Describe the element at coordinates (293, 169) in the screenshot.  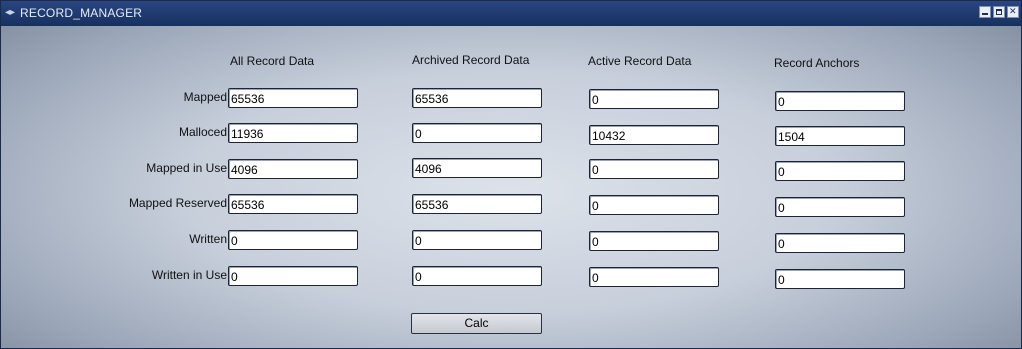
I see `all-record-mapped-in-use-field: 4096` at that location.